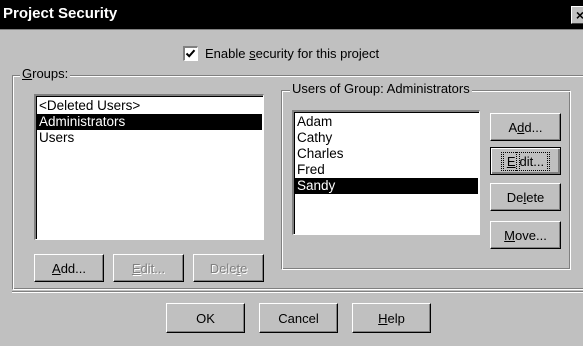 The width and height of the screenshot is (583, 346). What do you see at coordinates (292, 53) in the screenshot?
I see `enable-security-label: Enable security for this project` at bounding box center [292, 53].